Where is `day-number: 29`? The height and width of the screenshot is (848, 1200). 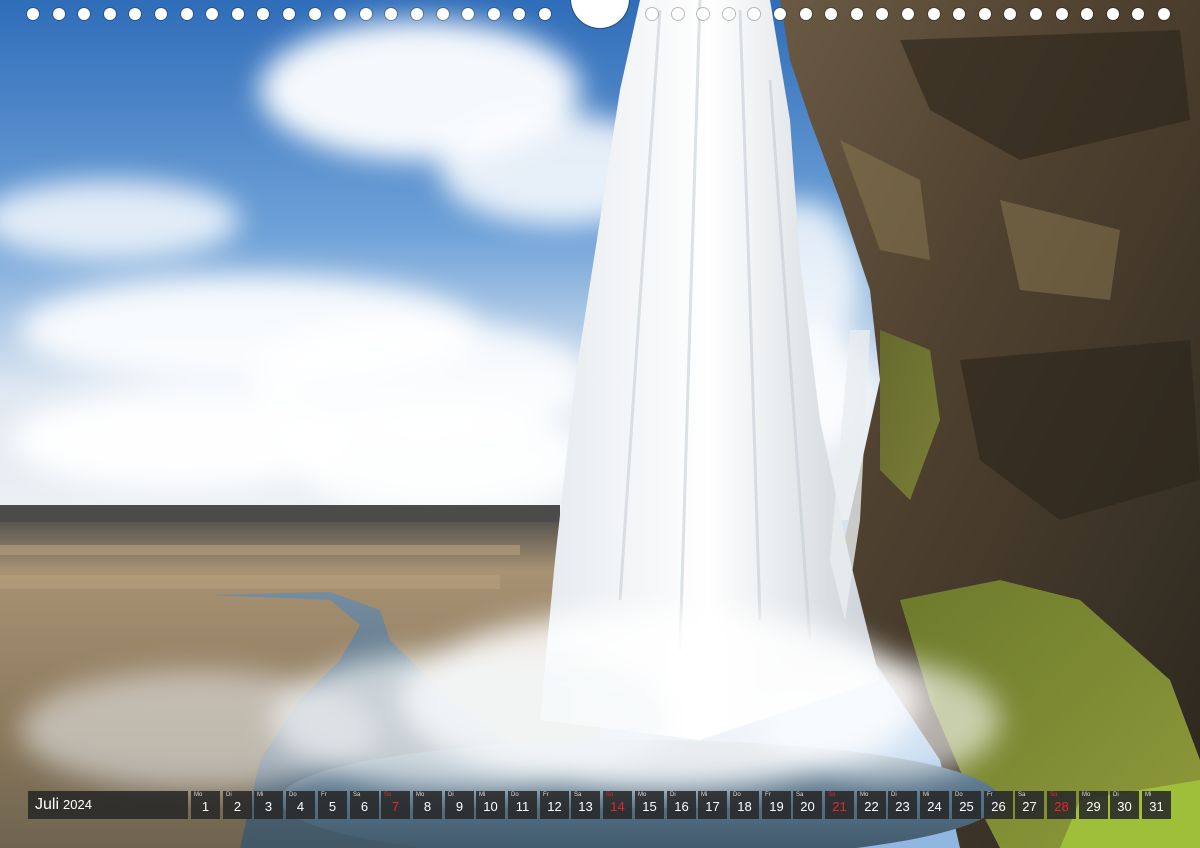
day-number: 29 is located at coordinates (1093, 806).